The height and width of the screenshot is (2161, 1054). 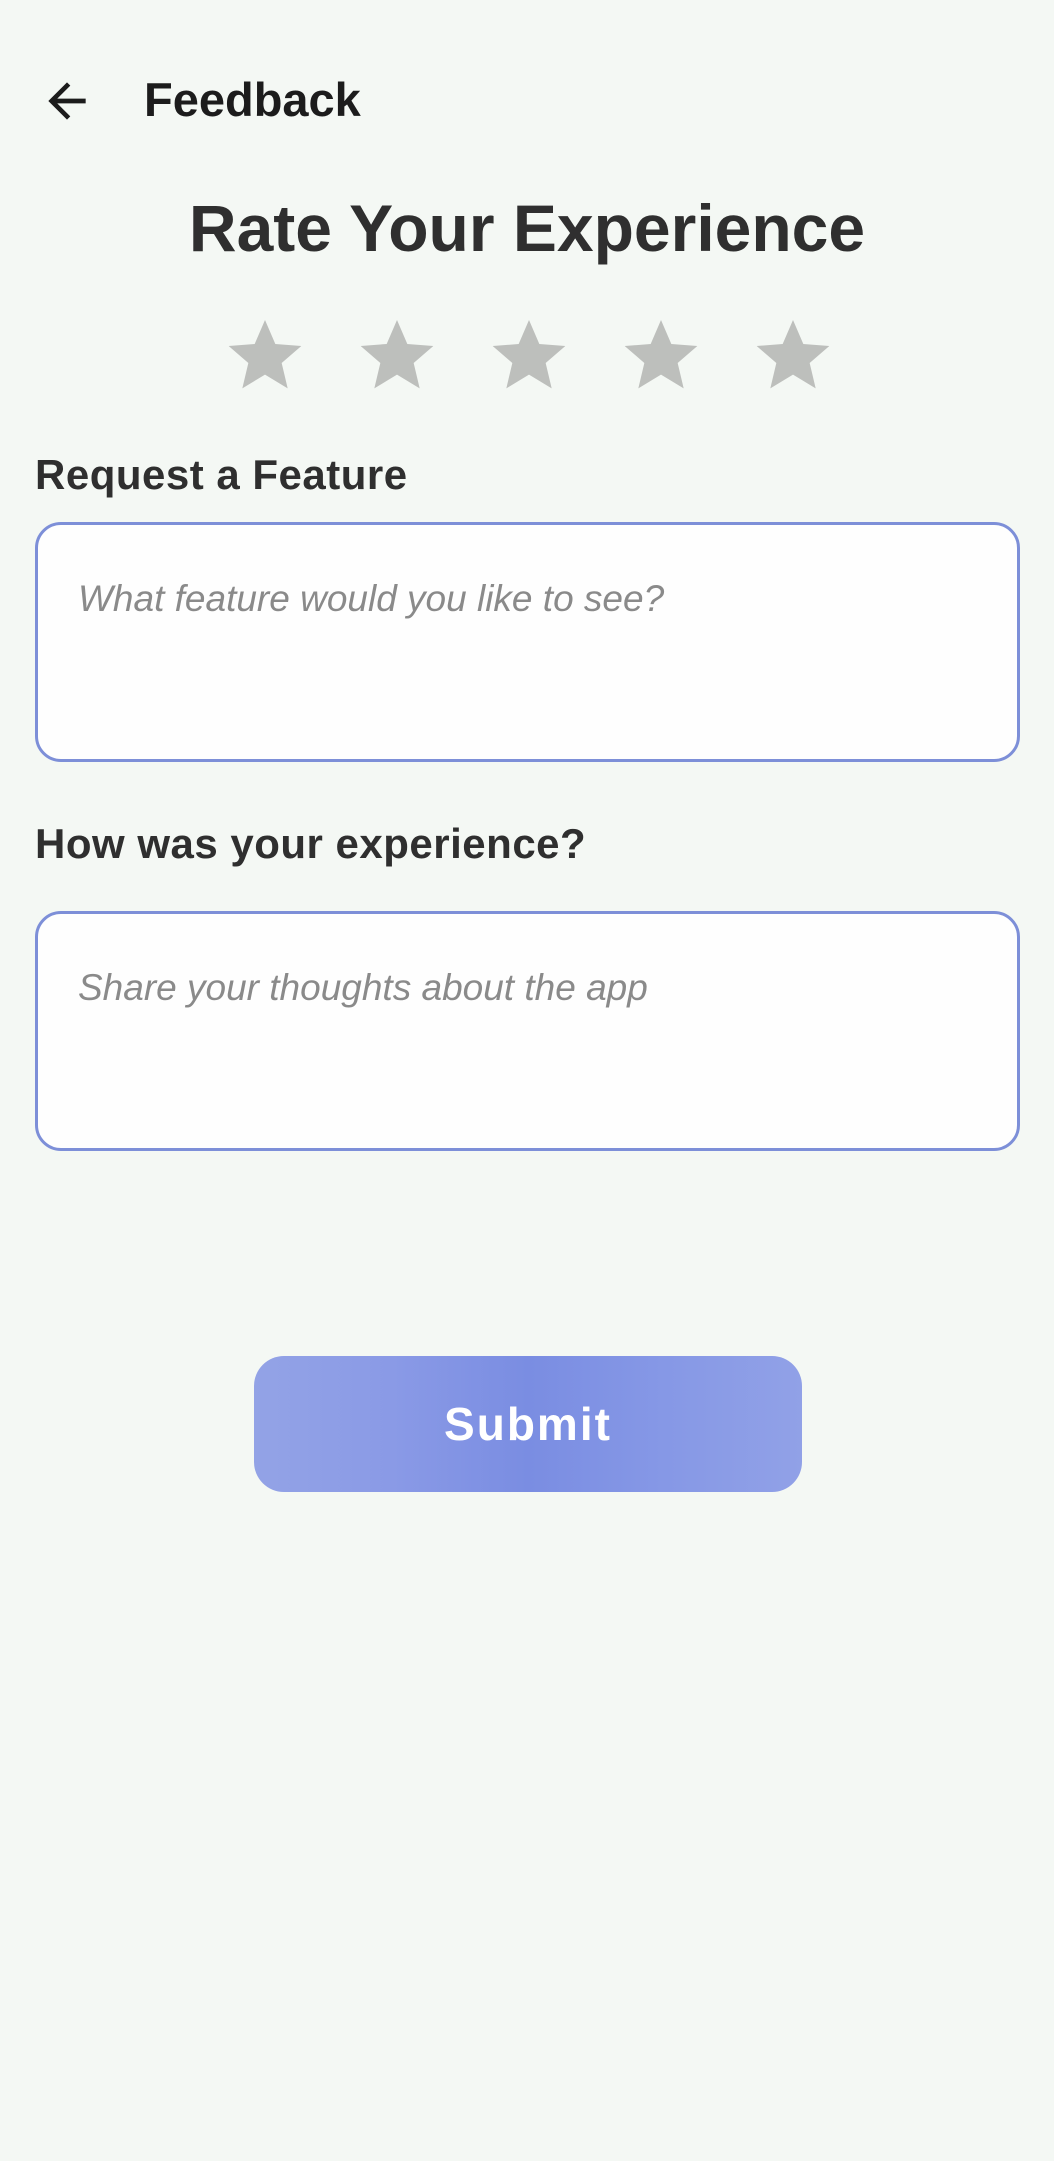 I want to click on back-button, so click(x=67, y=103).